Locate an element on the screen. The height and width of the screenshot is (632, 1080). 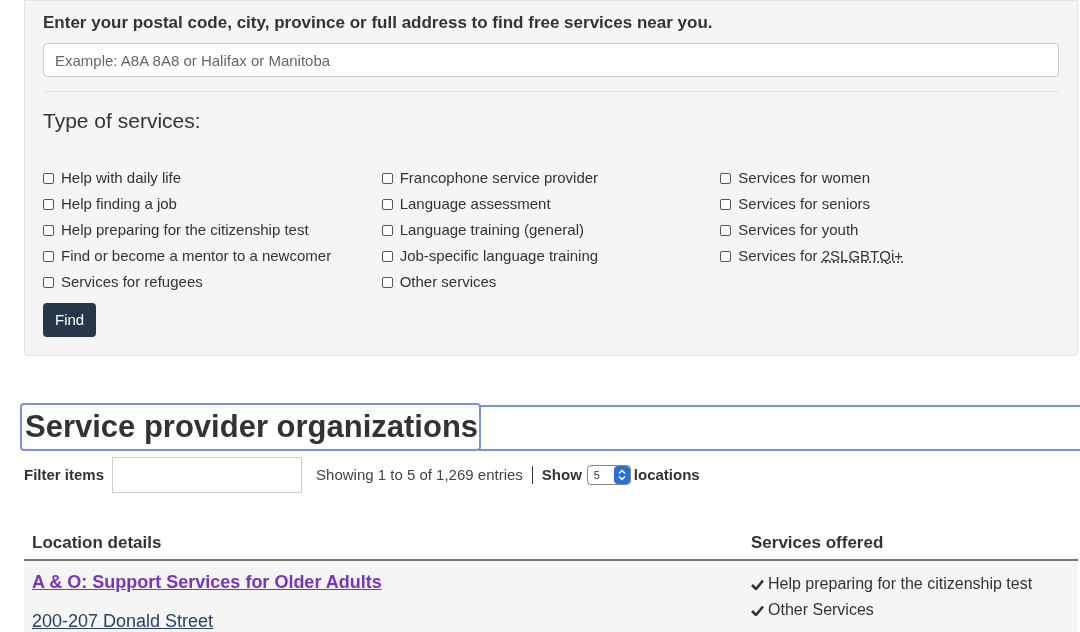
address-field: Example: A8A 8A8 or Halifax or Manitoba is located at coordinates (551, 60).